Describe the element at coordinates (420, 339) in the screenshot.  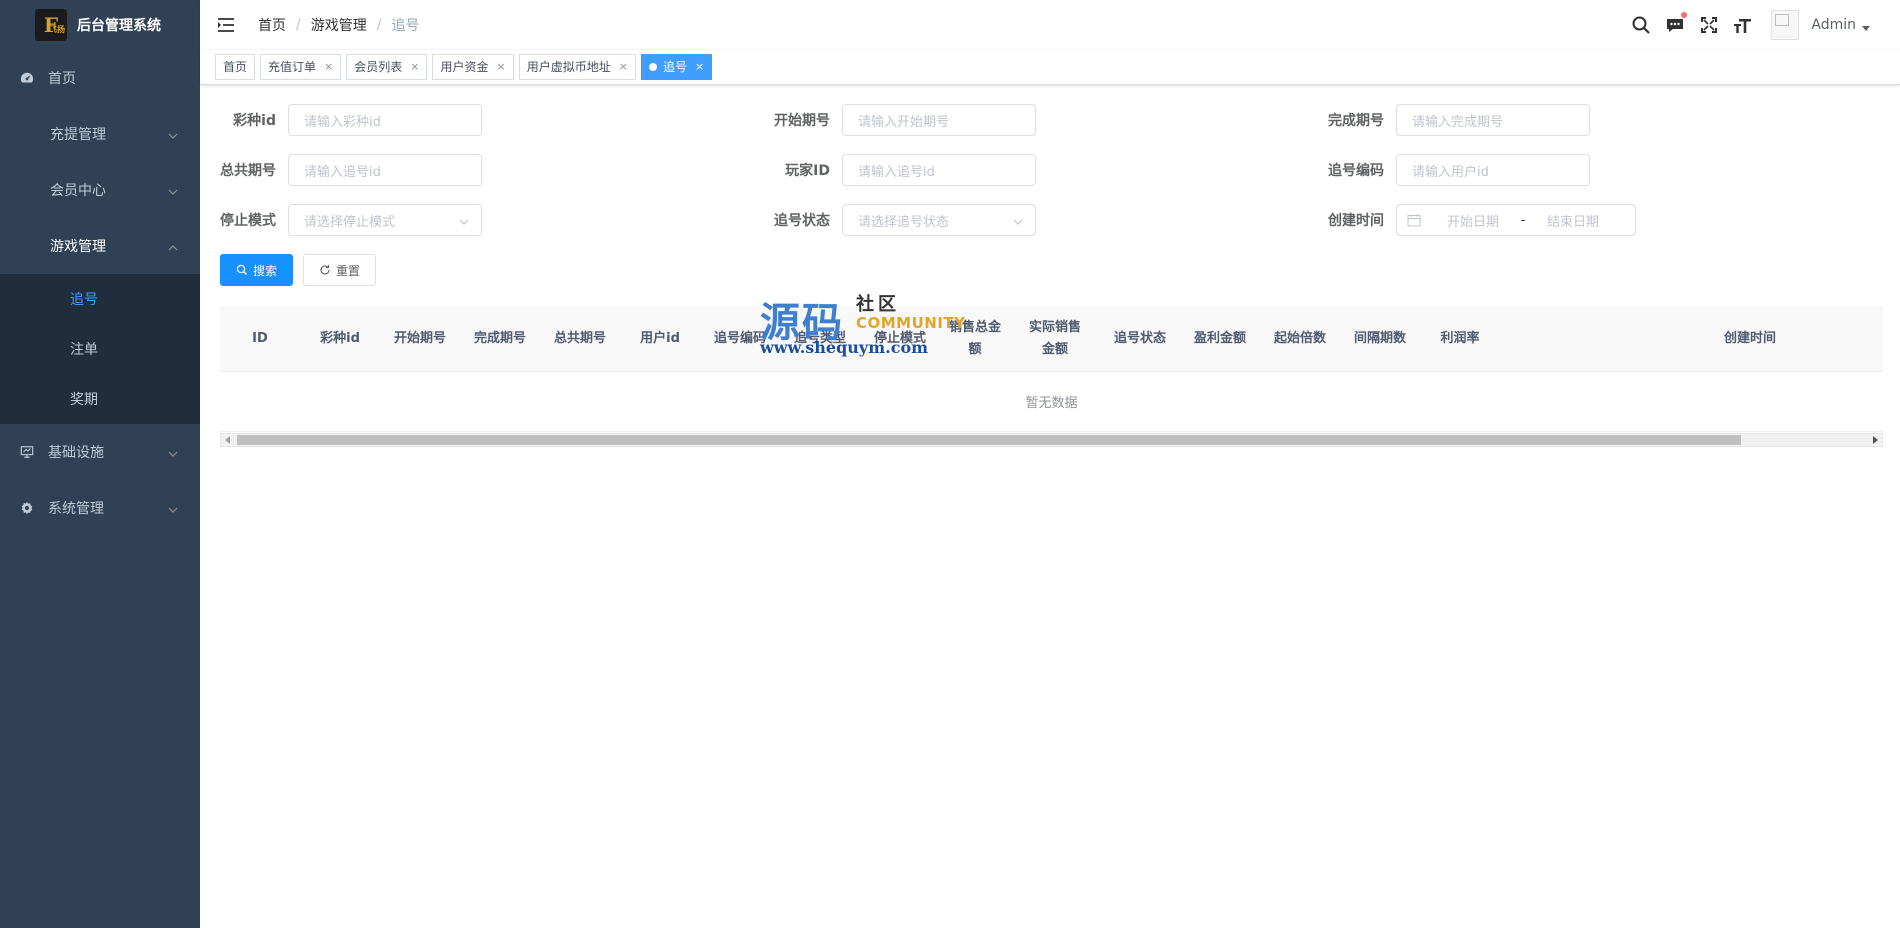
I see `column-header-start-issue: 开始期号` at that location.